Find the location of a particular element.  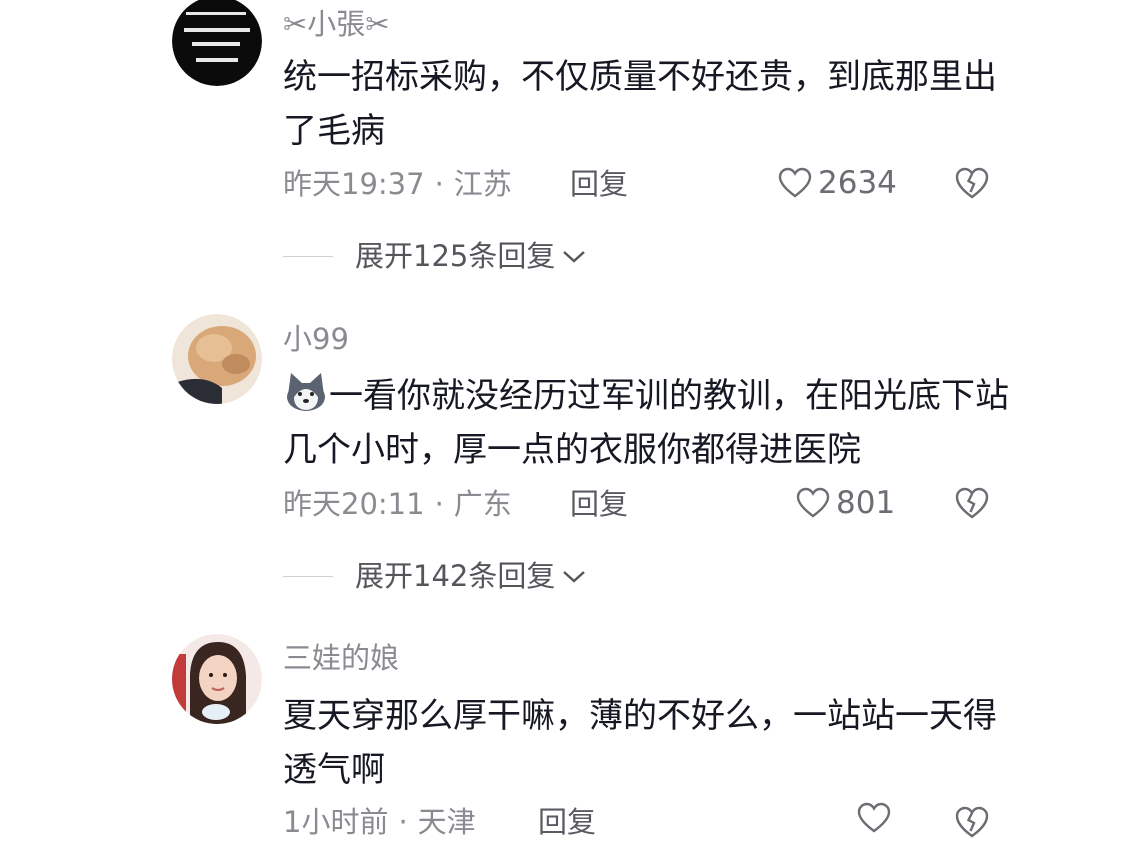

expand-replies-button: 展开125条回复 is located at coordinates (435, 256).